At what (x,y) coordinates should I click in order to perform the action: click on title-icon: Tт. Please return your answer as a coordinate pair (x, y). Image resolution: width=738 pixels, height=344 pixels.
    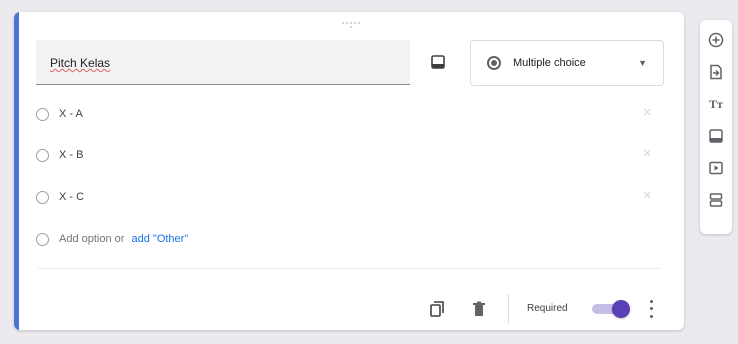
    Looking at the image, I should click on (716, 103).